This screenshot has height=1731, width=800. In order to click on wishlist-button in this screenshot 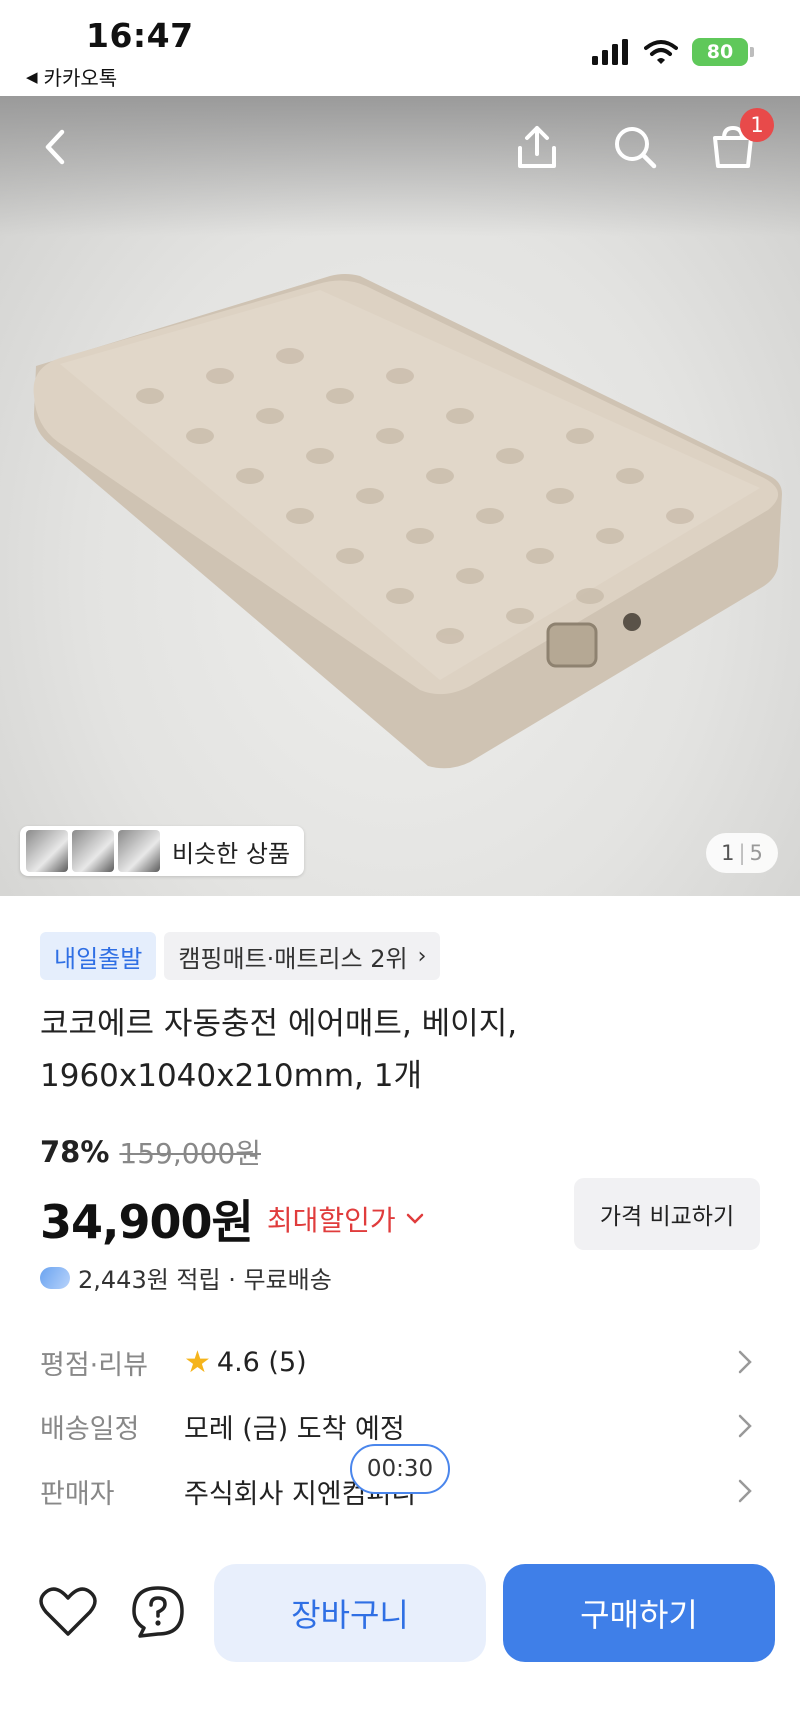, I will do `click(68, 1612)`.